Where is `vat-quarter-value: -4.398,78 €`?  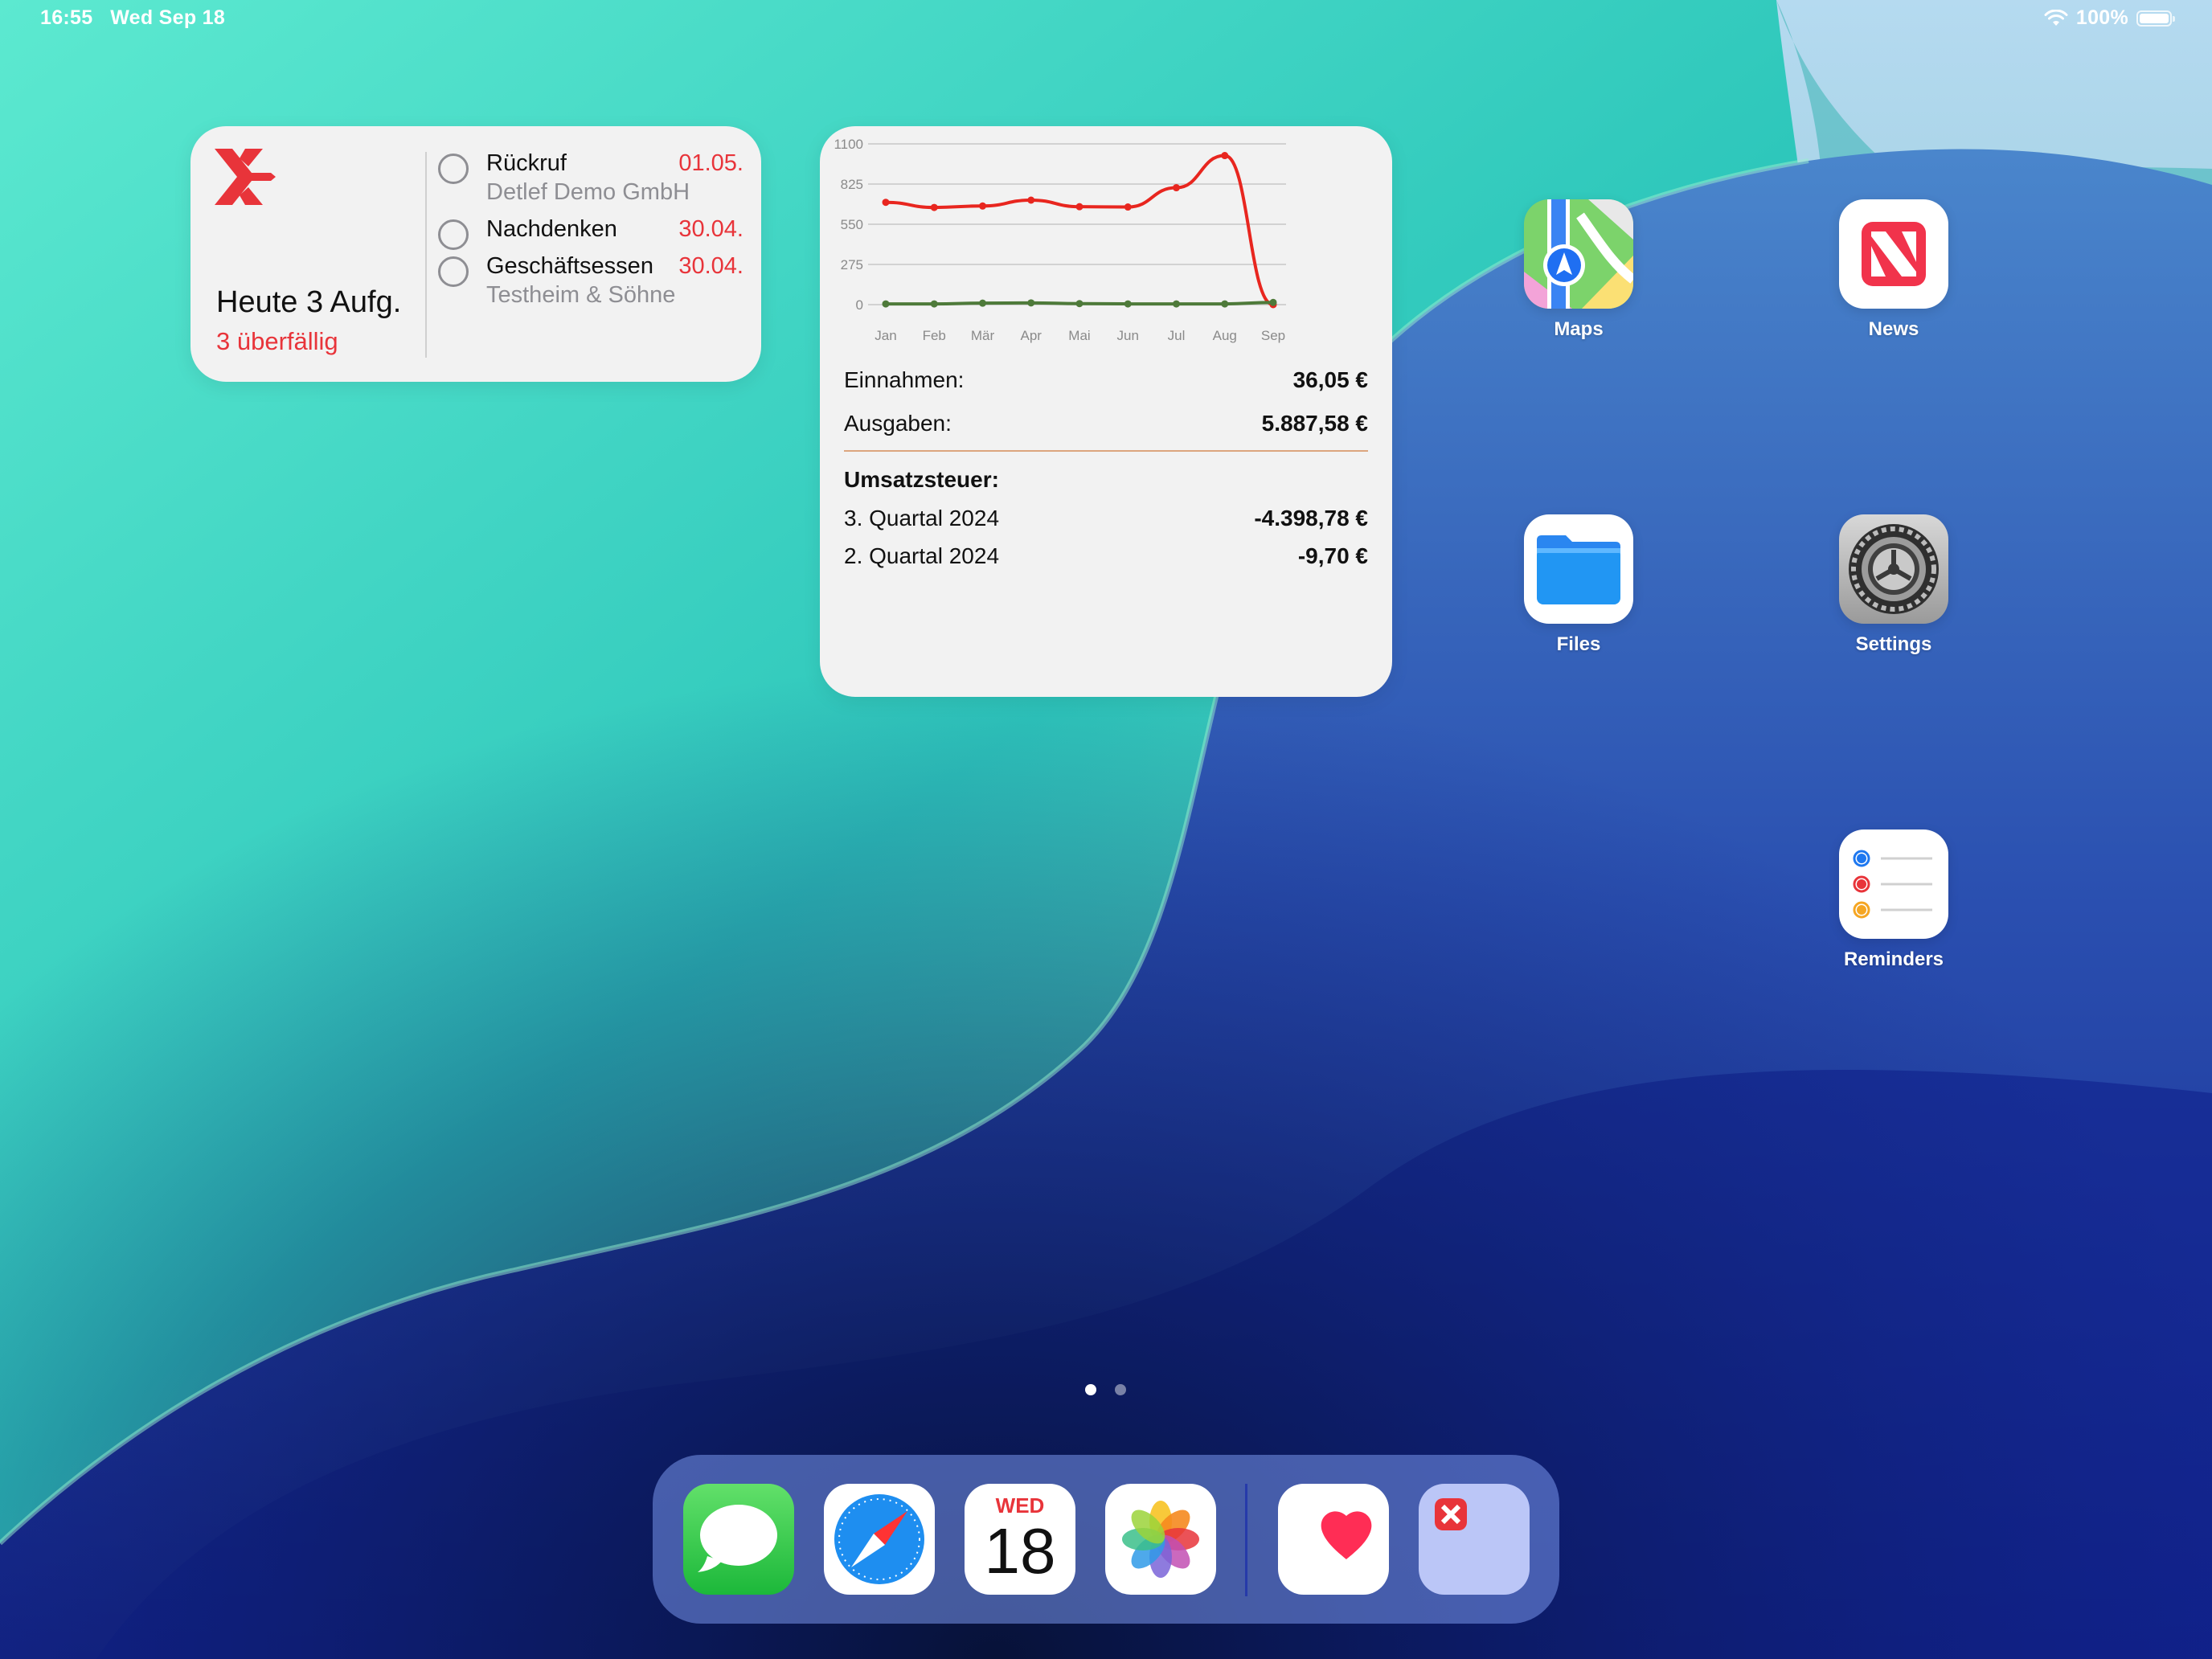 vat-quarter-value: -4.398,78 € is located at coordinates (1311, 518).